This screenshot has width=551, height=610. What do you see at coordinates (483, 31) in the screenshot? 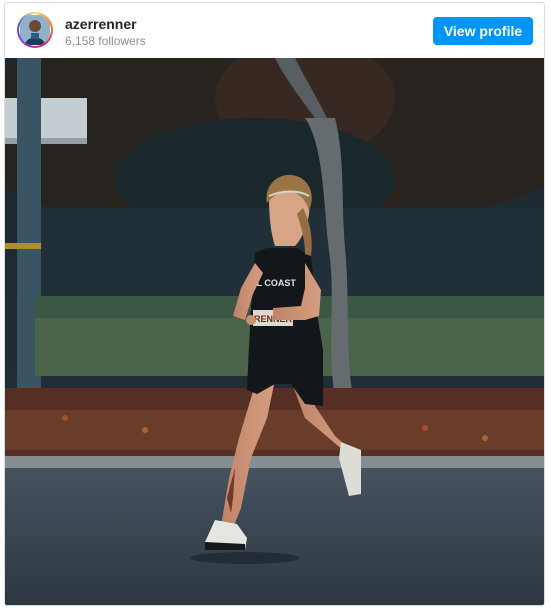
I see `view-profile-button: View profile` at bounding box center [483, 31].